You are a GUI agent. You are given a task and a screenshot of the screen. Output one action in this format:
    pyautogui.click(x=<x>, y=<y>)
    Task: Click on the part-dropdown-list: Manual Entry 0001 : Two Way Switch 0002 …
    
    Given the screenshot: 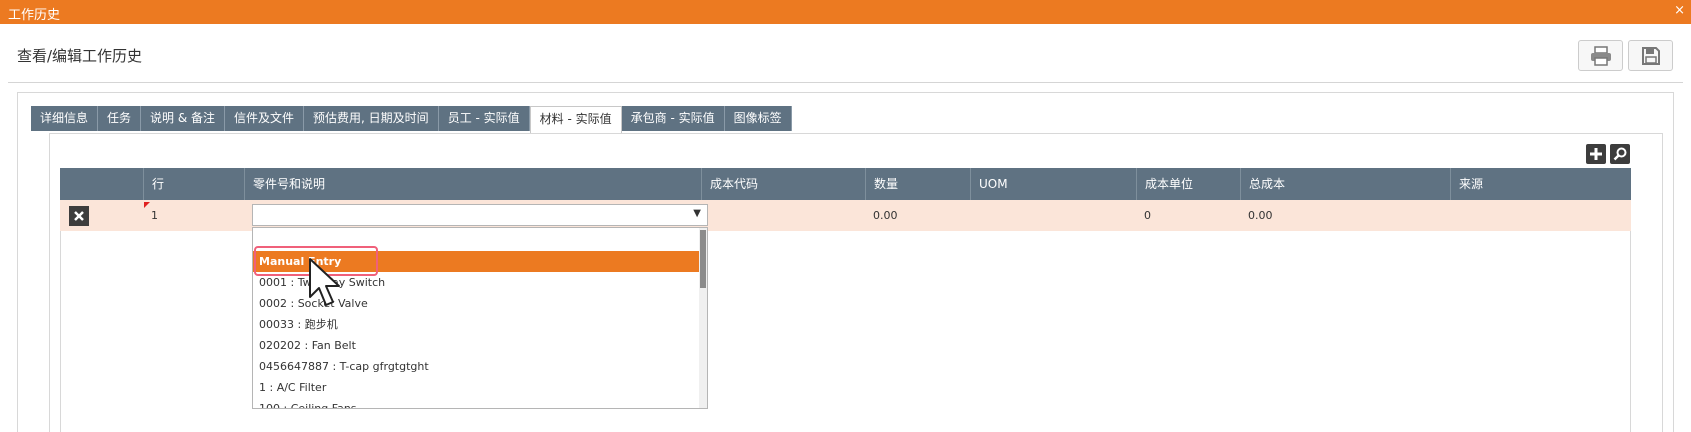 What is the action you would take?
    pyautogui.click(x=480, y=318)
    